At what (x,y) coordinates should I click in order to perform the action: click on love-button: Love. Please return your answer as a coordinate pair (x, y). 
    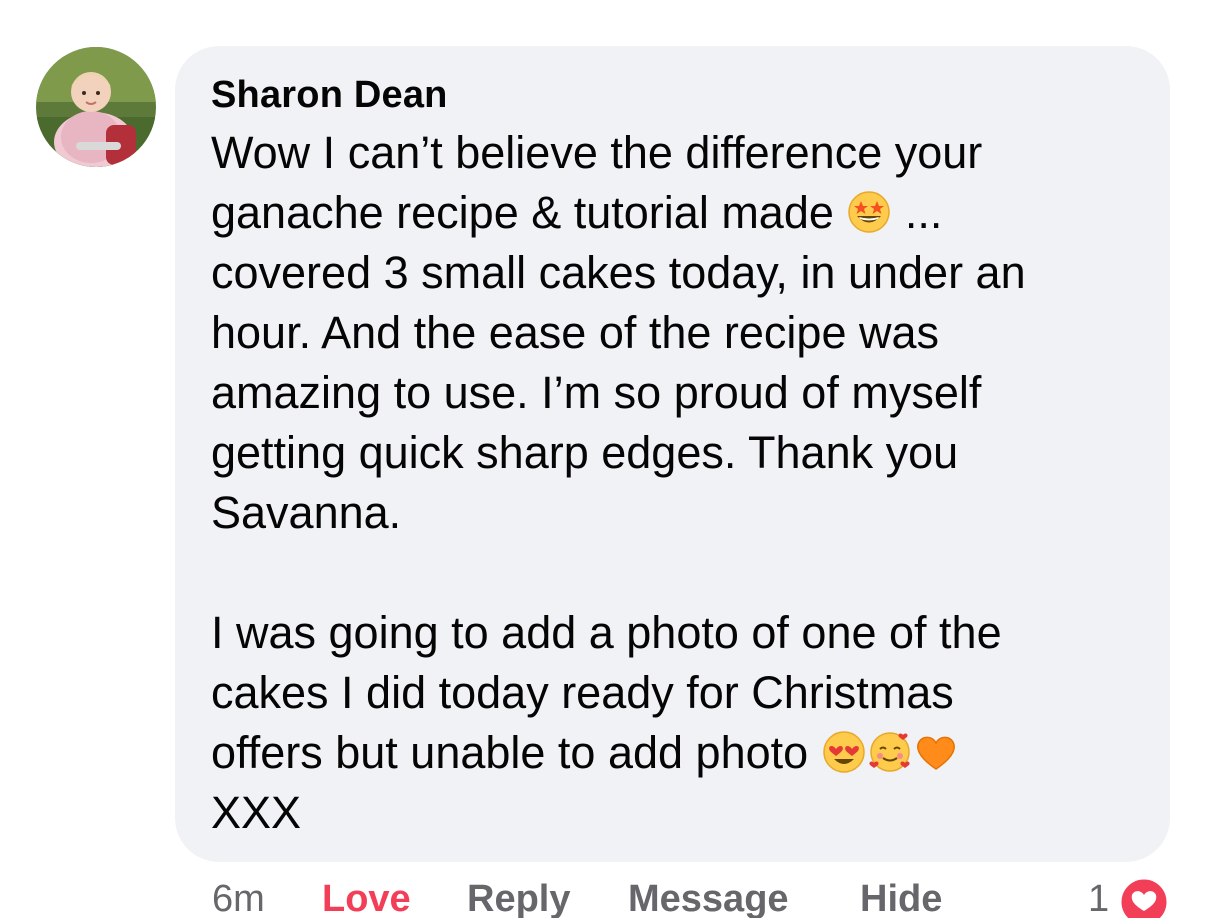
    Looking at the image, I should click on (366, 898).